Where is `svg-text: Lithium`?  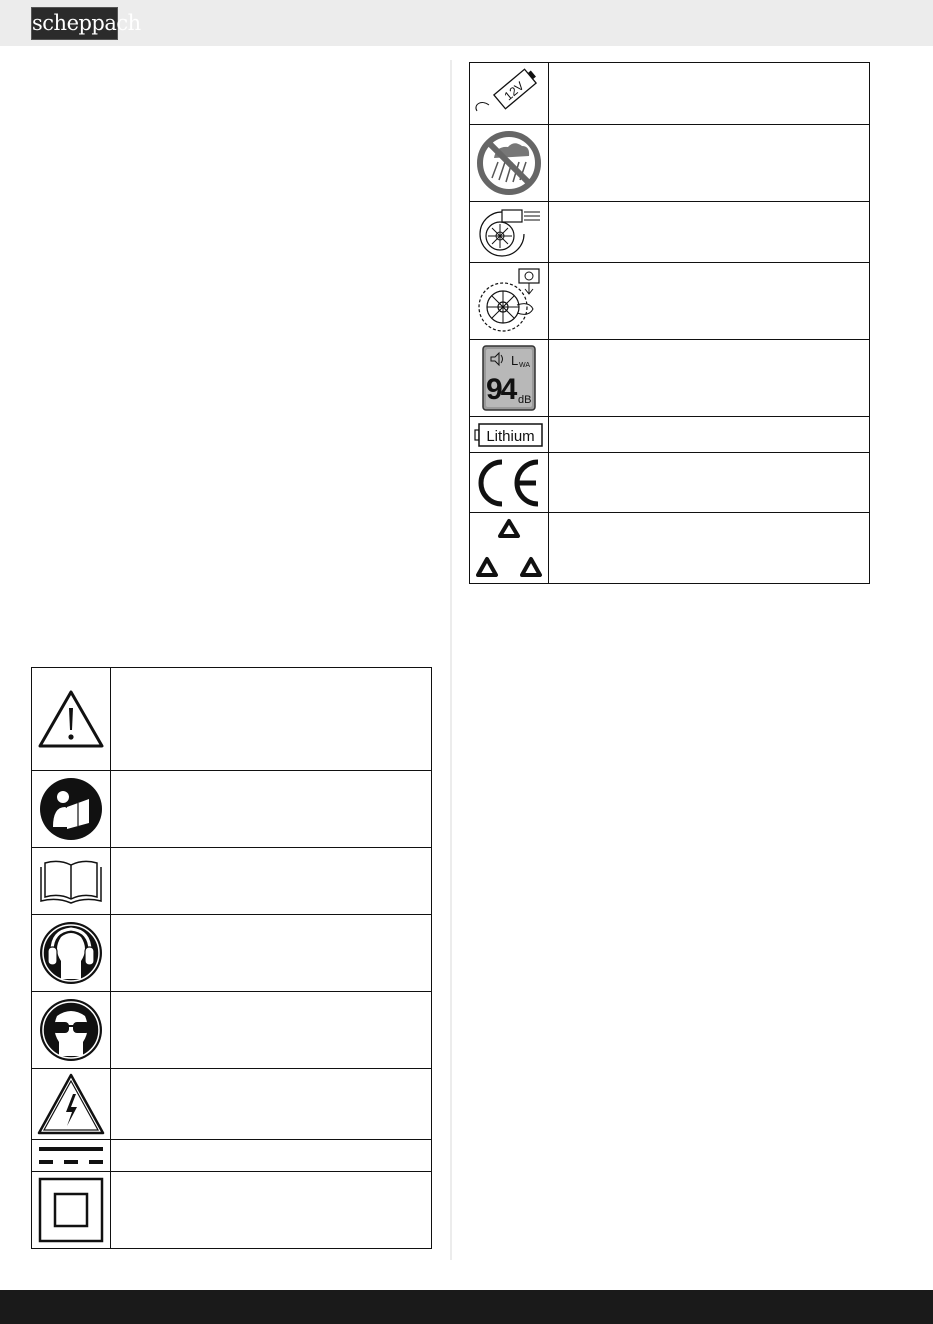 svg-text: Lithium is located at coordinates (510, 436).